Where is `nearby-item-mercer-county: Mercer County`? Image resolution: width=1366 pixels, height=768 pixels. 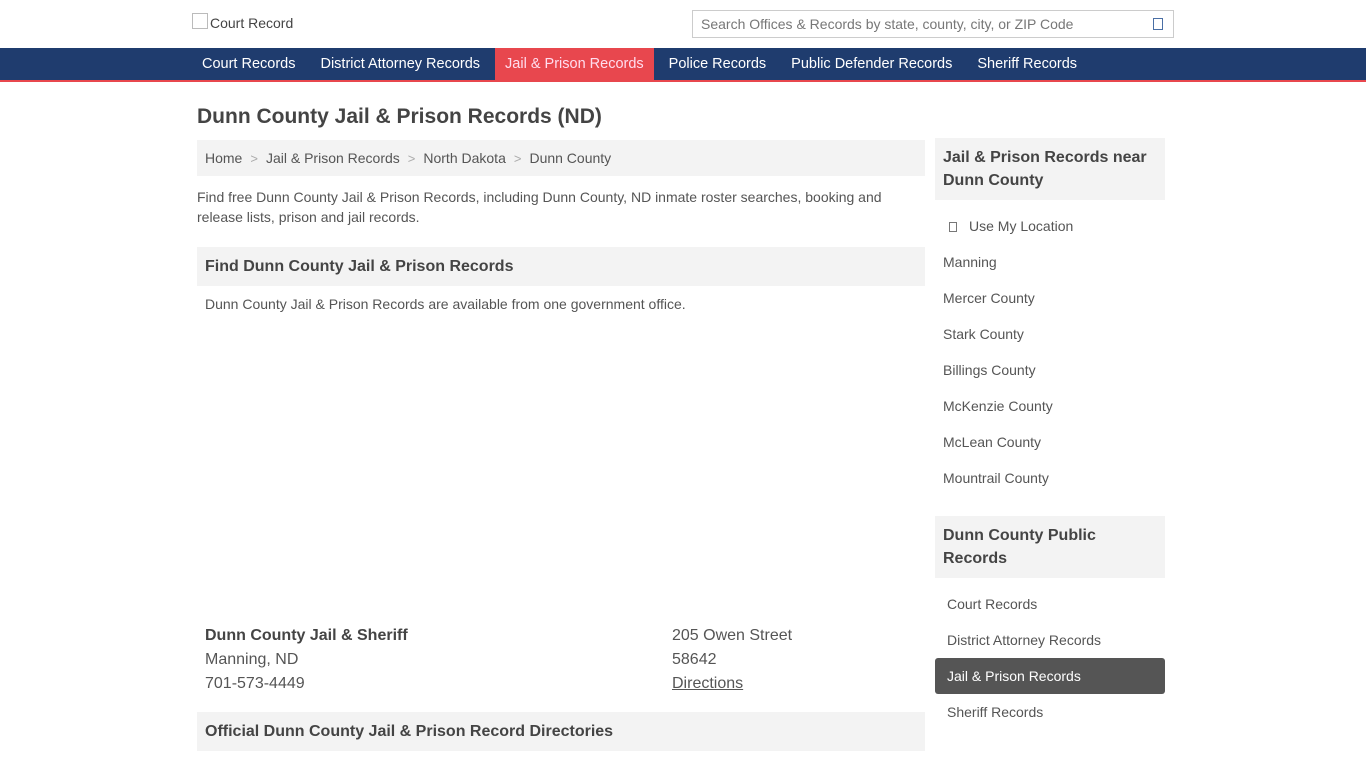
nearby-item-mercer-county: Mercer County is located at coordinates (1050, 298).